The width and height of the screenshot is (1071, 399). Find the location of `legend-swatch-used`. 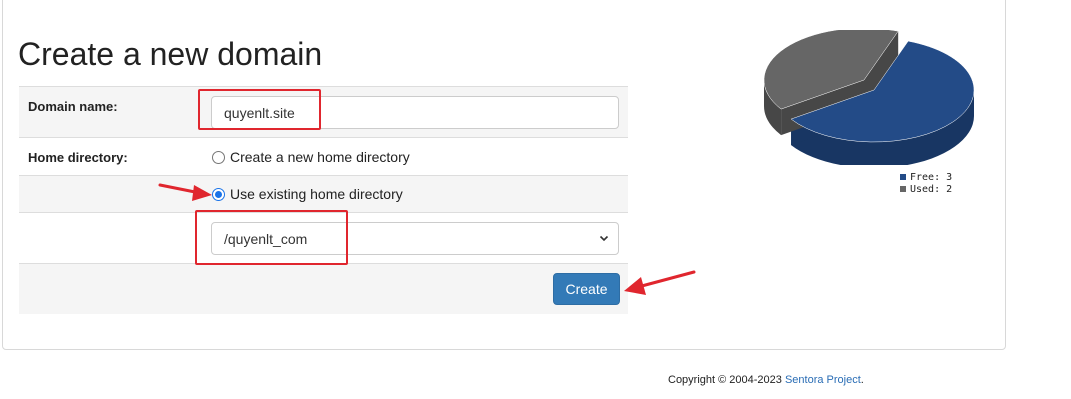

legend-swatch-used is located at coordinates (903, 189).